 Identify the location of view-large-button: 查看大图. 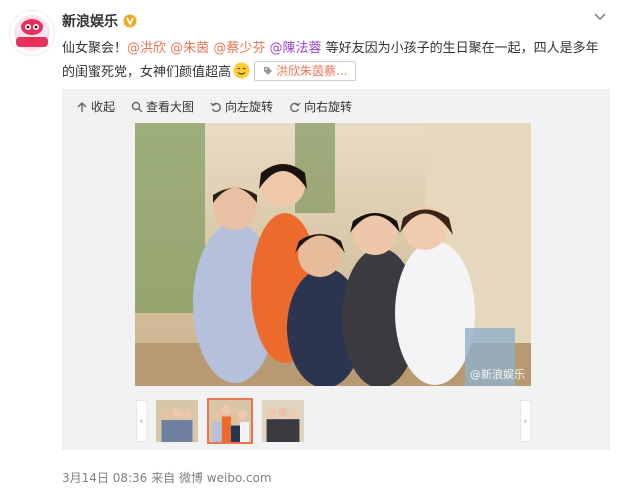
(162, 106).